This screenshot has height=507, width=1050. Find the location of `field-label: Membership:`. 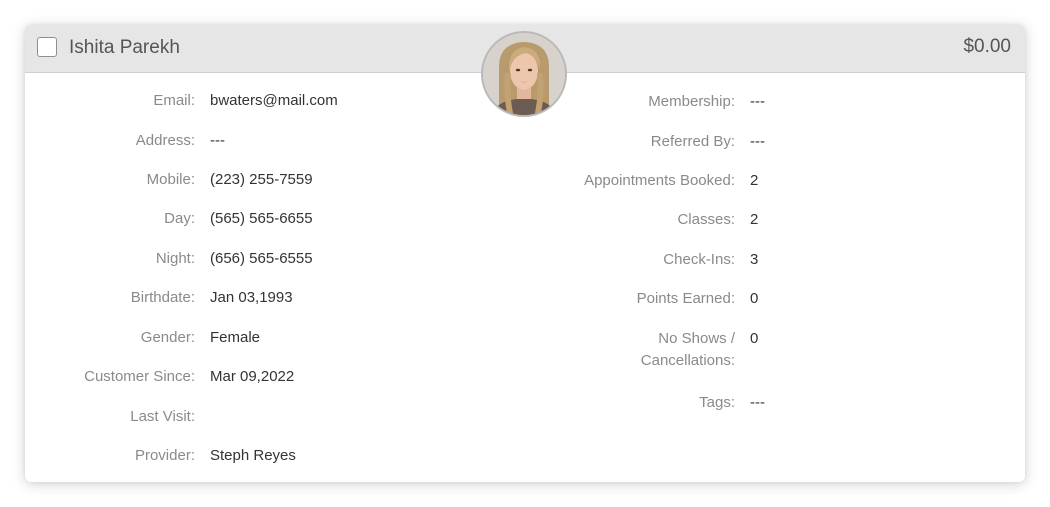

field-label: Membership: is located at coordinates (691, 101).